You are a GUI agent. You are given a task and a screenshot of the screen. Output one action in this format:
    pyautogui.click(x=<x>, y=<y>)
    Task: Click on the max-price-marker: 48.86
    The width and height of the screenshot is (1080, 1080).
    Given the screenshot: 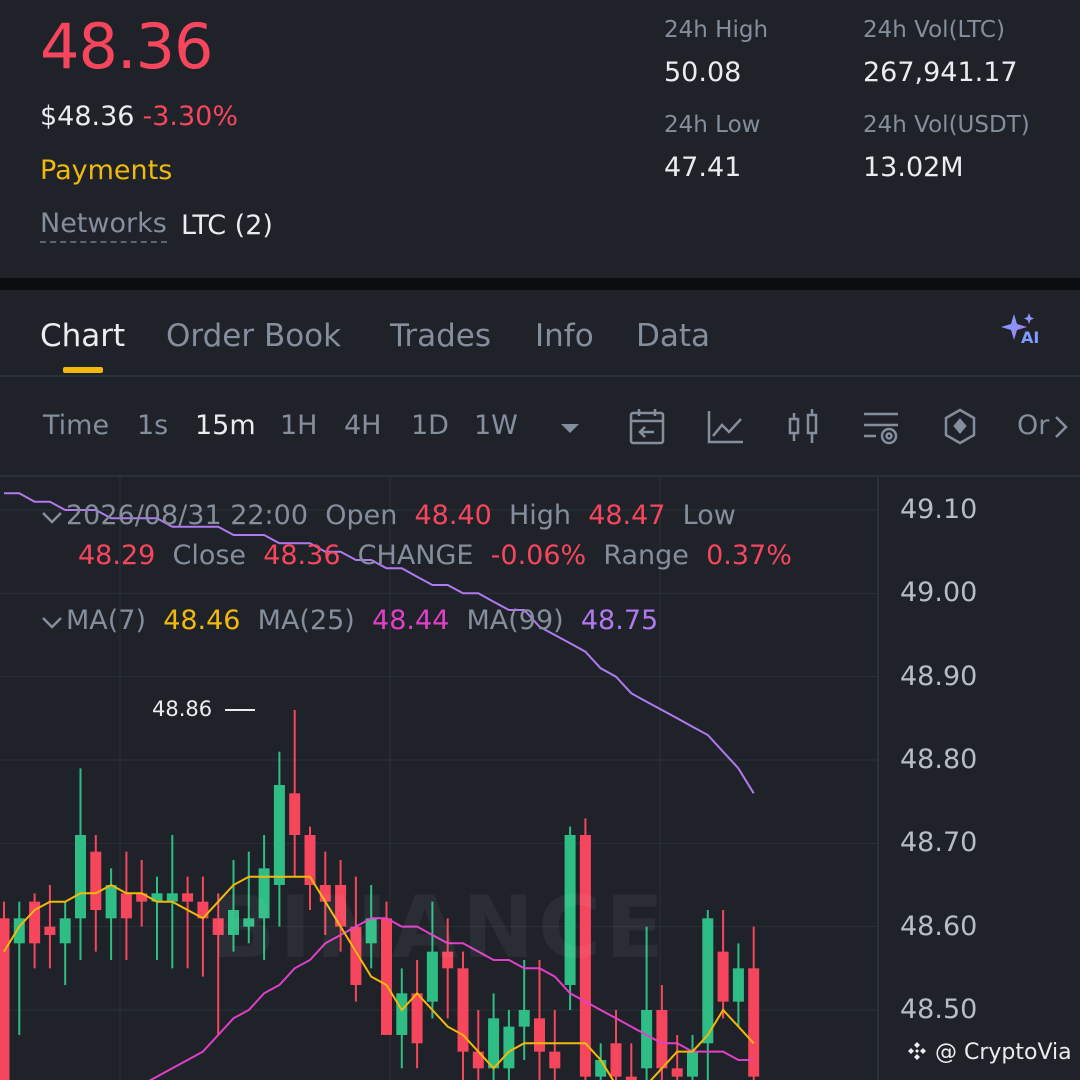 What is the action you would take?
    pyautogui.click(x=203, y=709)
    